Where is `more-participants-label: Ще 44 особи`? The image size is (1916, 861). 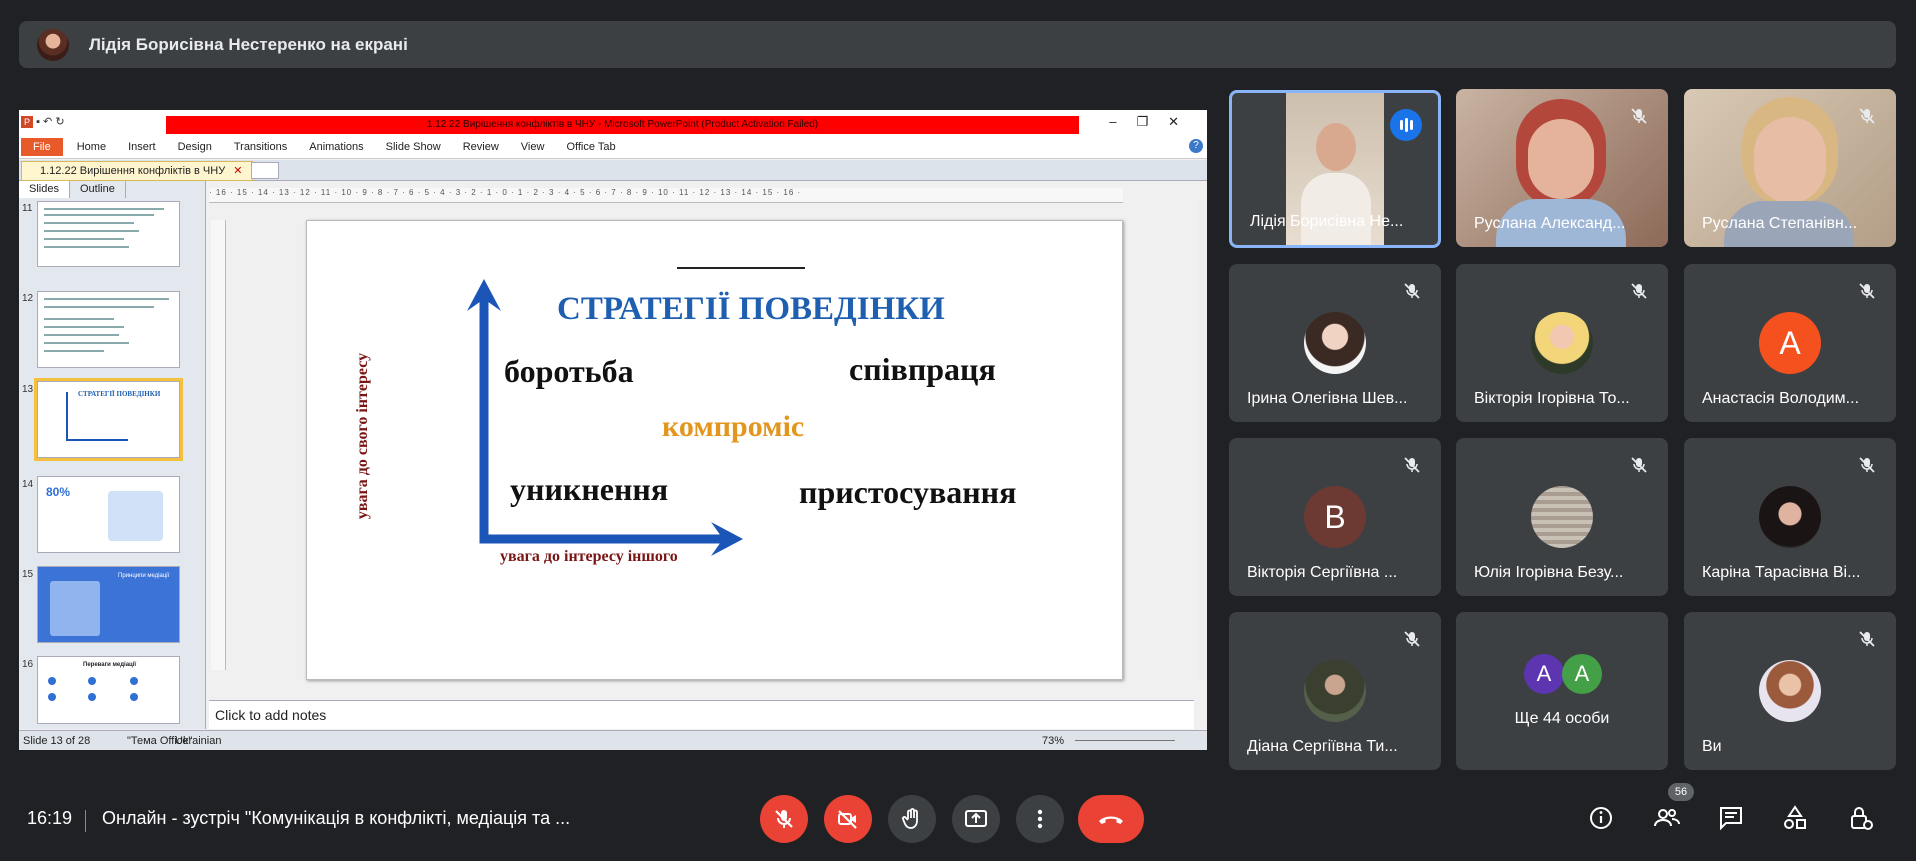 more-participants-label: Ще 44 особи is located at coordinates (1562, 718).